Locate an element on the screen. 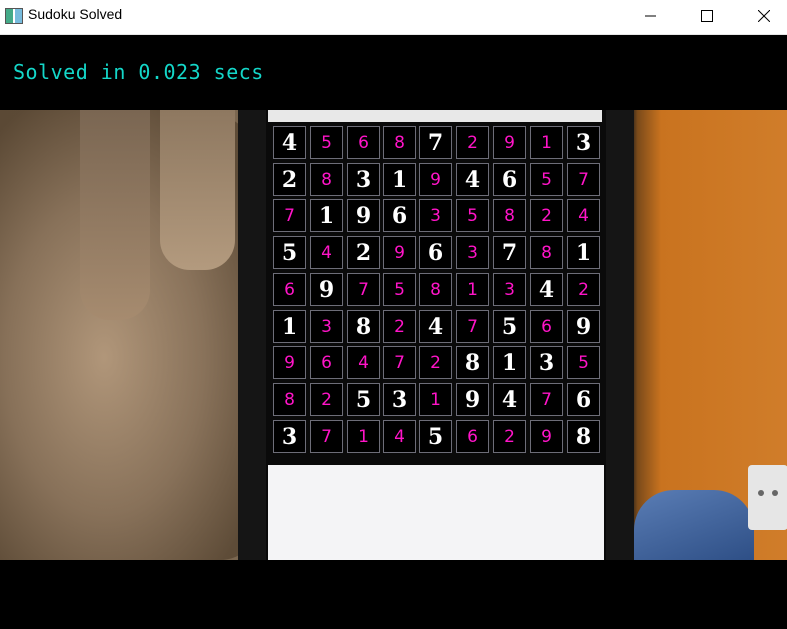  maximize-button is located at coordinates (707, 16).